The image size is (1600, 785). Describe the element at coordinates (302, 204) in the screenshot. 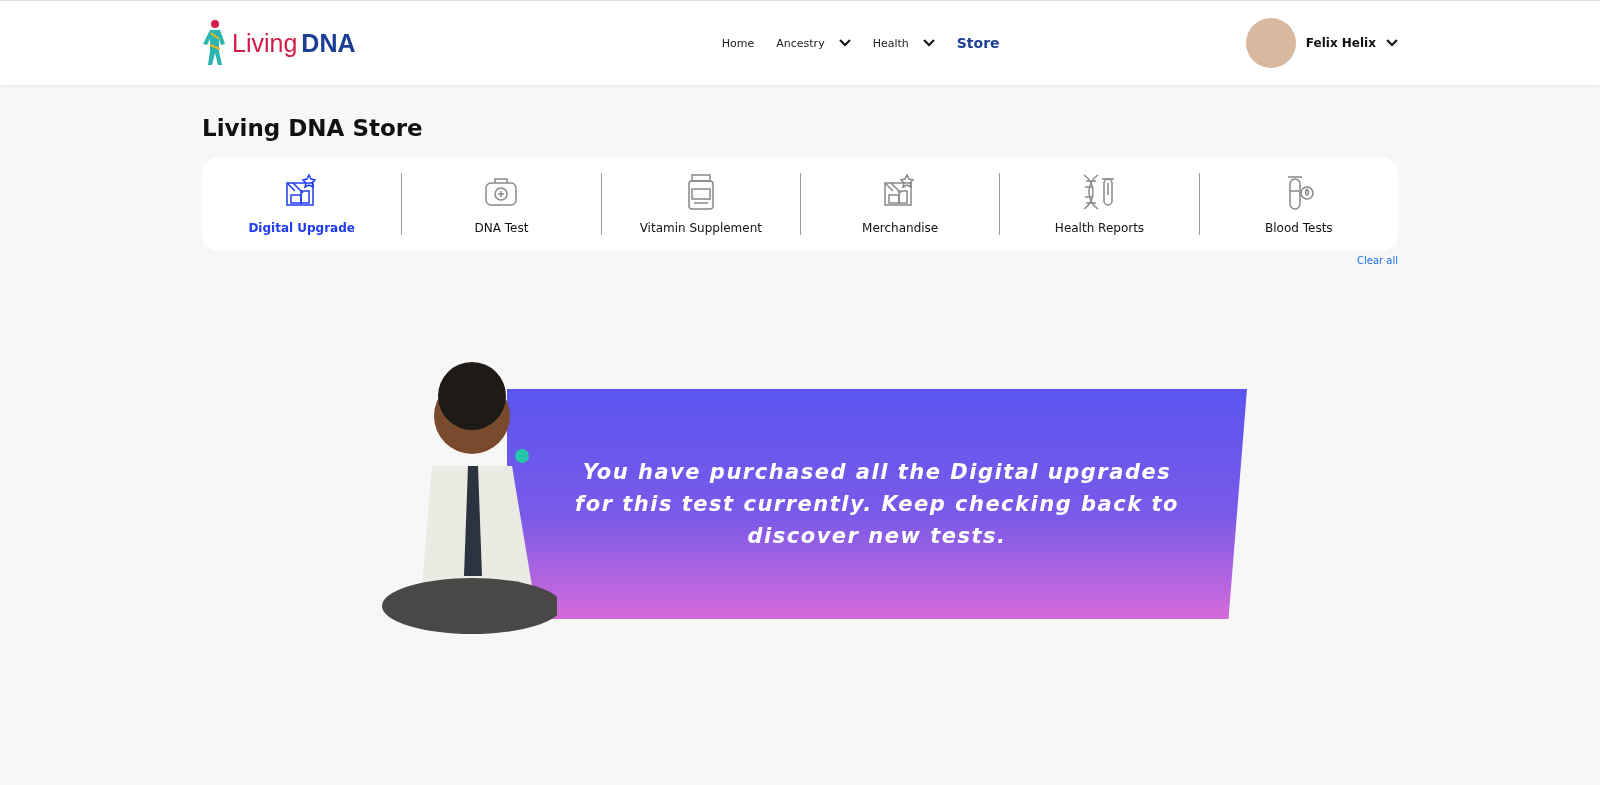

I see `category-tab: Digital Upgrade` at that location.